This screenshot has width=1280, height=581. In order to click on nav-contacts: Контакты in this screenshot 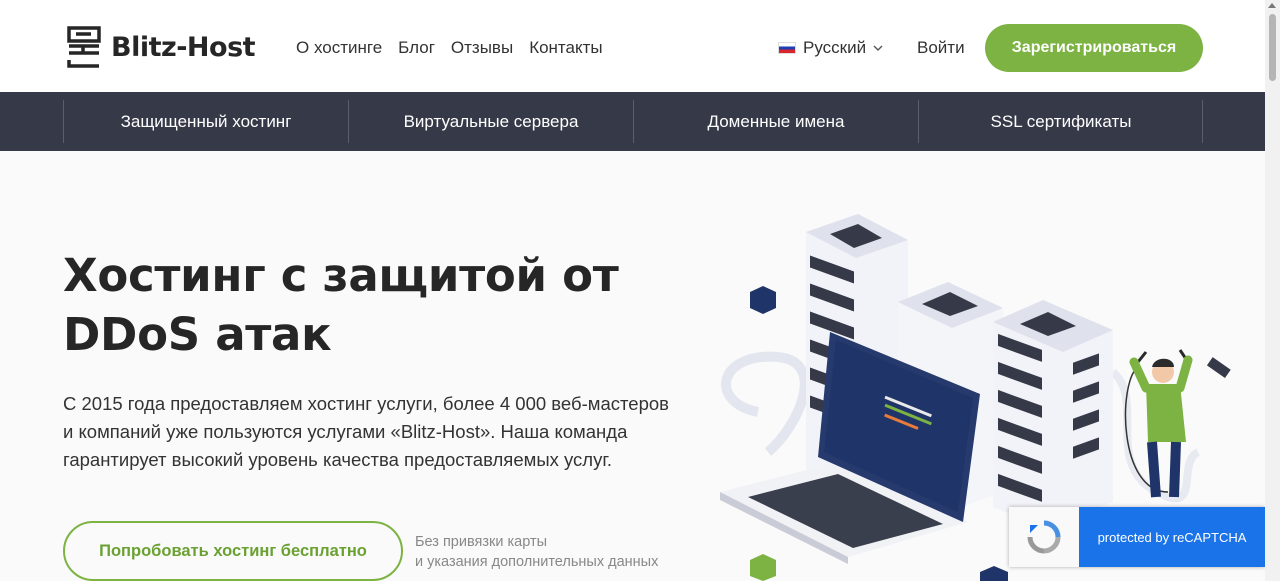, I will do `click(565, 48)`.